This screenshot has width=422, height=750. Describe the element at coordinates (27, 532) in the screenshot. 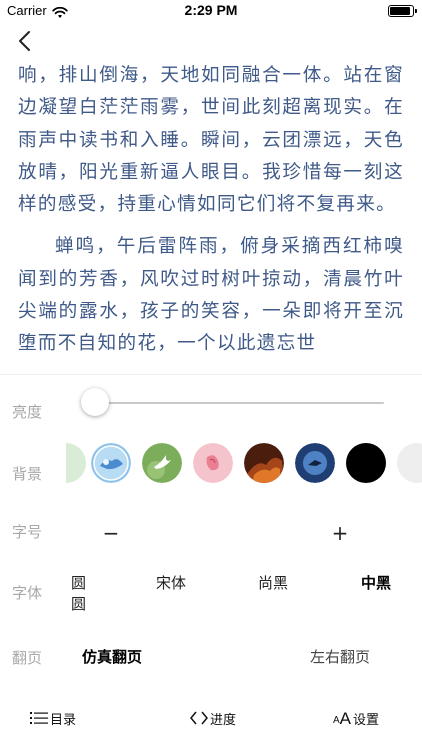

I see `font-size-label: 字号` at that location.